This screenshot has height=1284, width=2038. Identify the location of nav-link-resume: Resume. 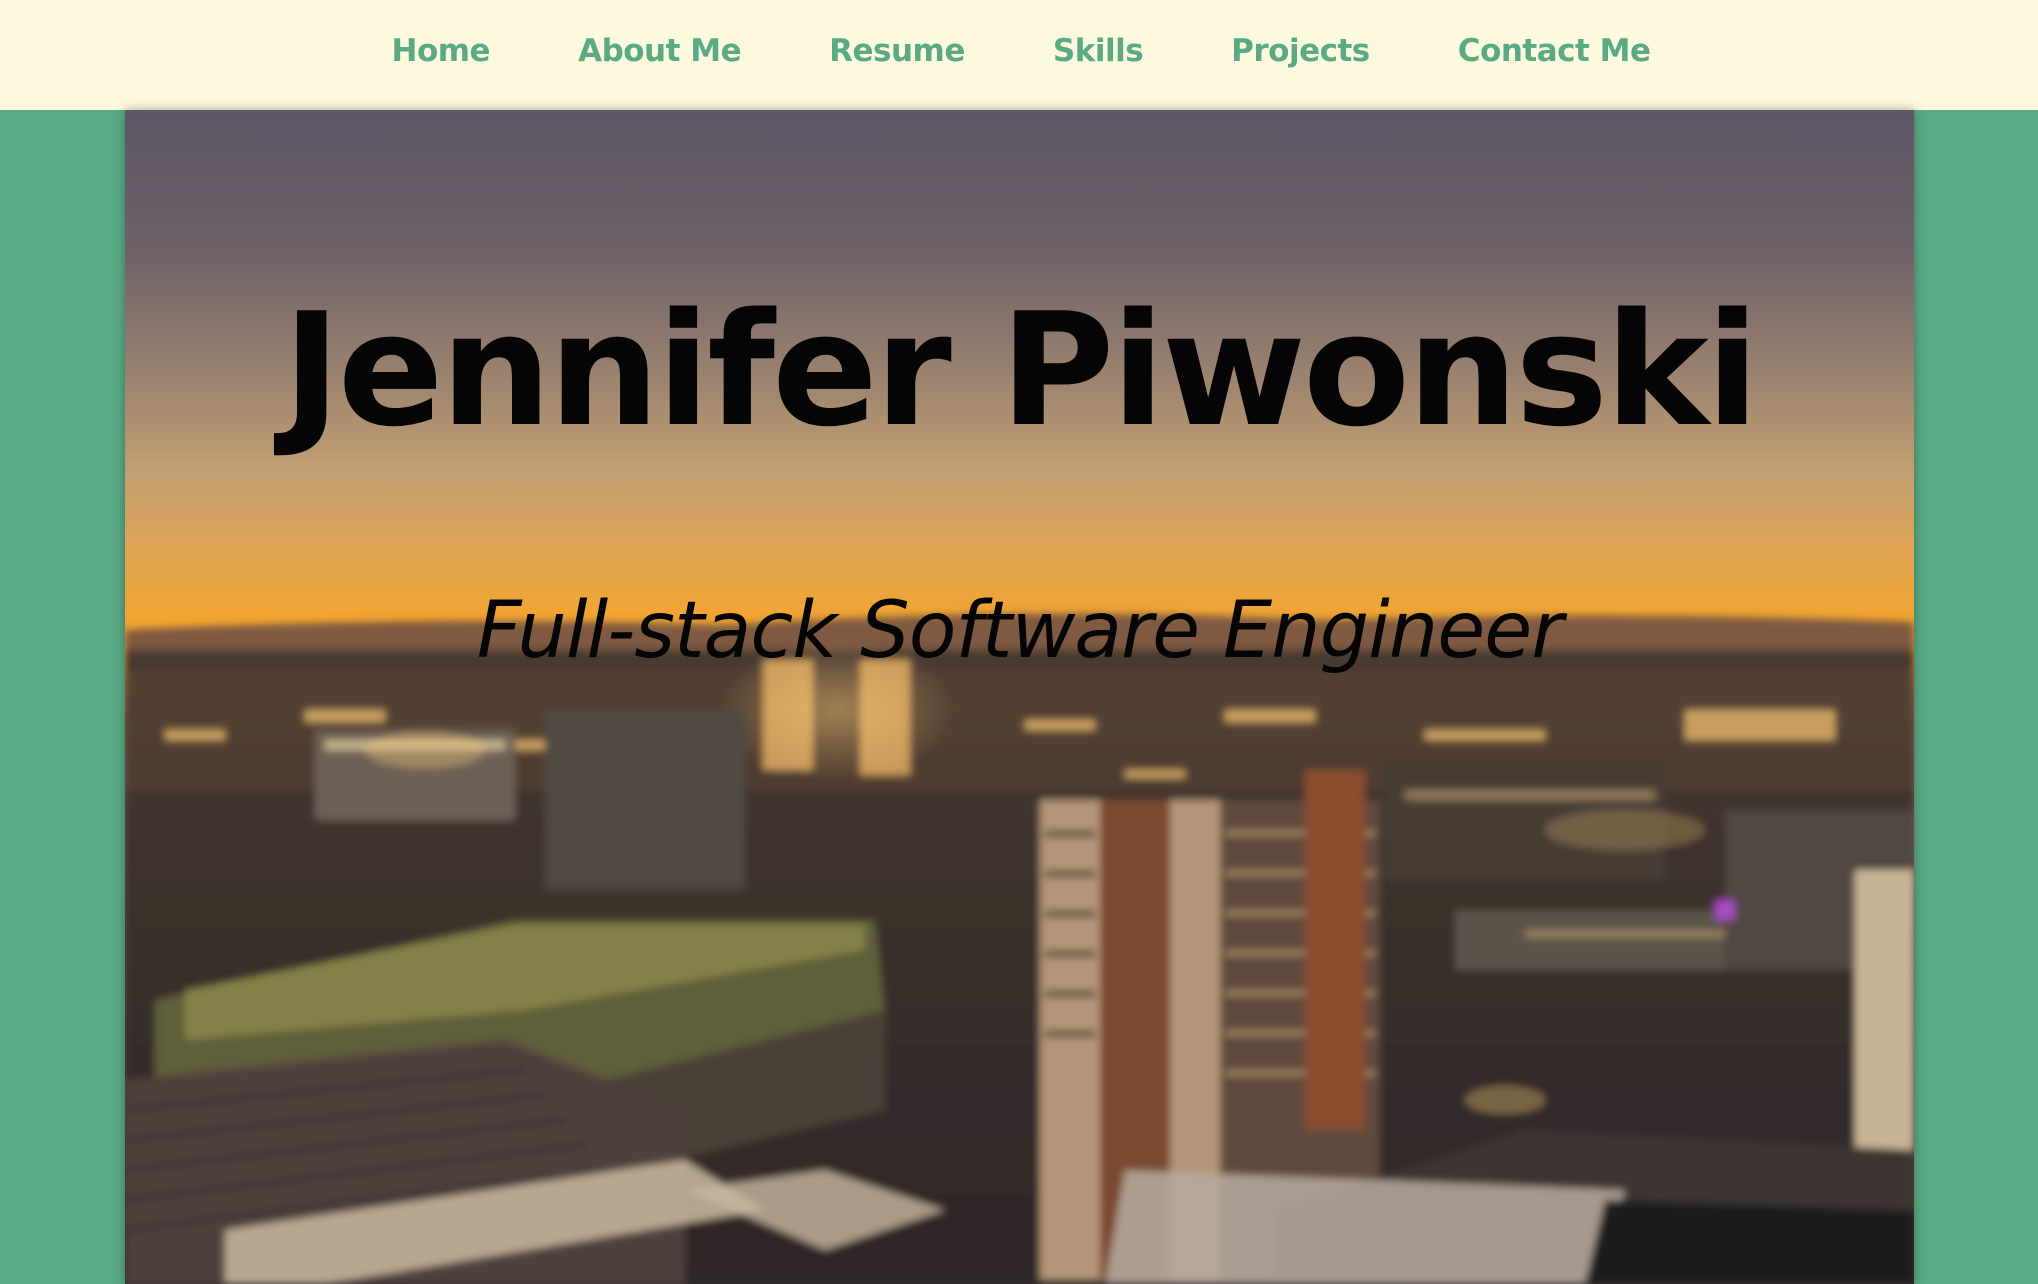
(897, 51).